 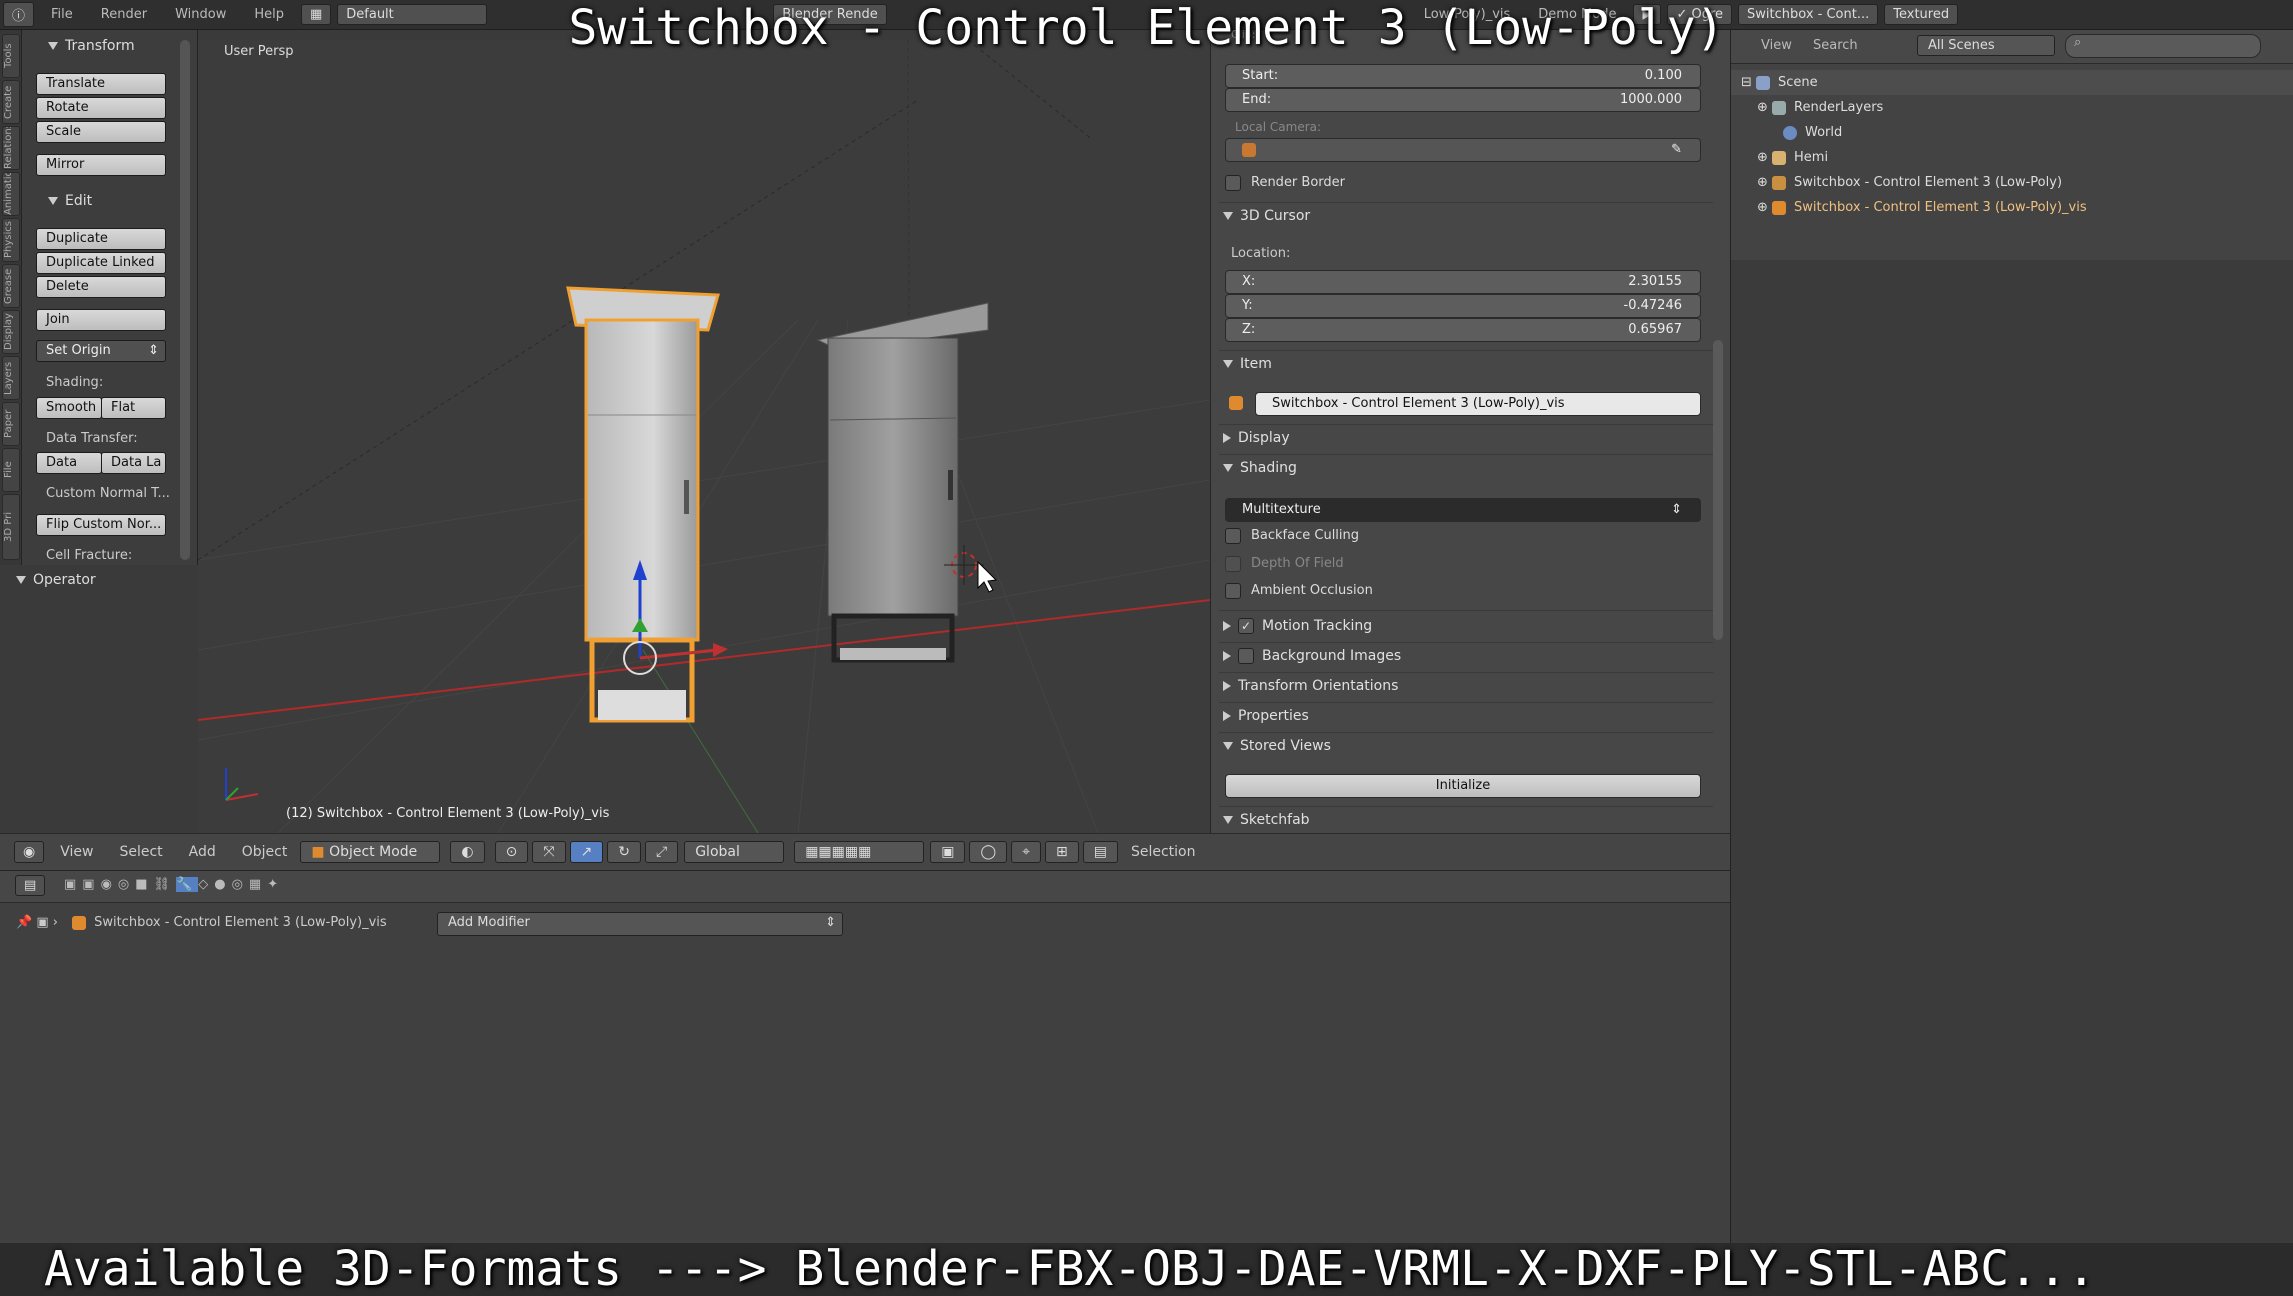 What do you see at coordinates (187, 884) in the screenshot?
I see `modifier-tab-icon: 🔧` at bounding box center [187, 884].